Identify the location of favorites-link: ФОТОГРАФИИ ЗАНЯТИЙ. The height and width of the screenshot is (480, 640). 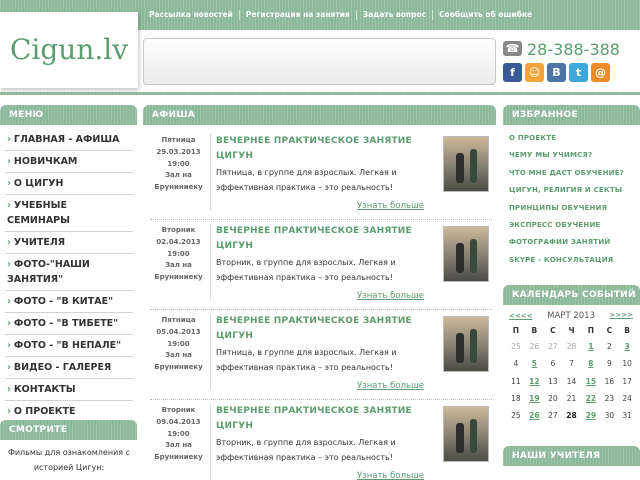
(571, 242).